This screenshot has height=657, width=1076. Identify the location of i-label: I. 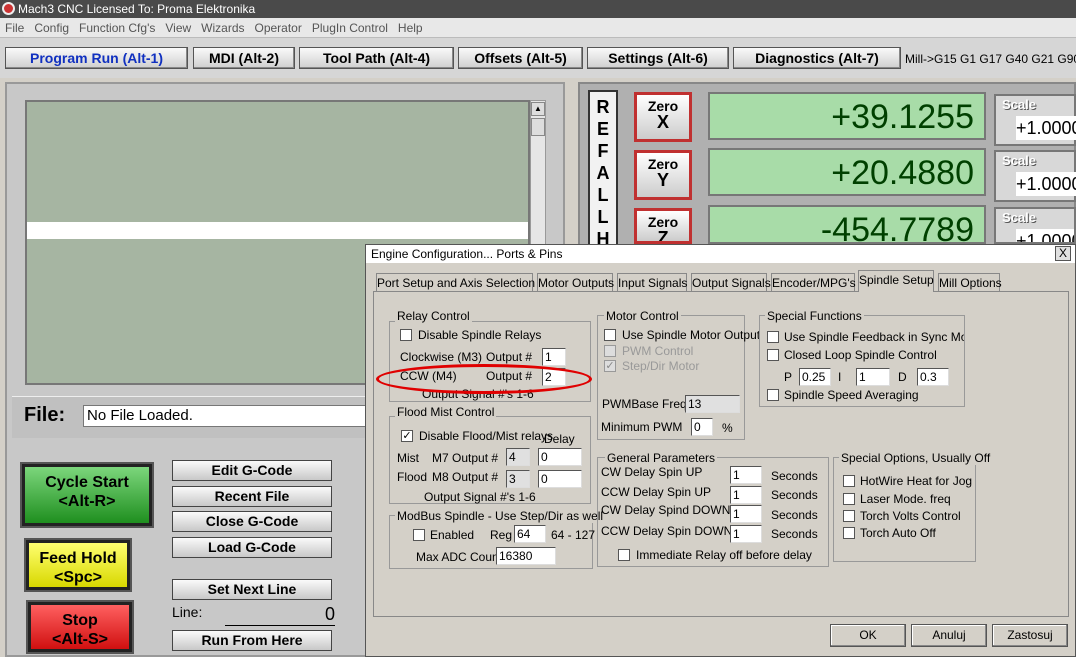
(840, 377).